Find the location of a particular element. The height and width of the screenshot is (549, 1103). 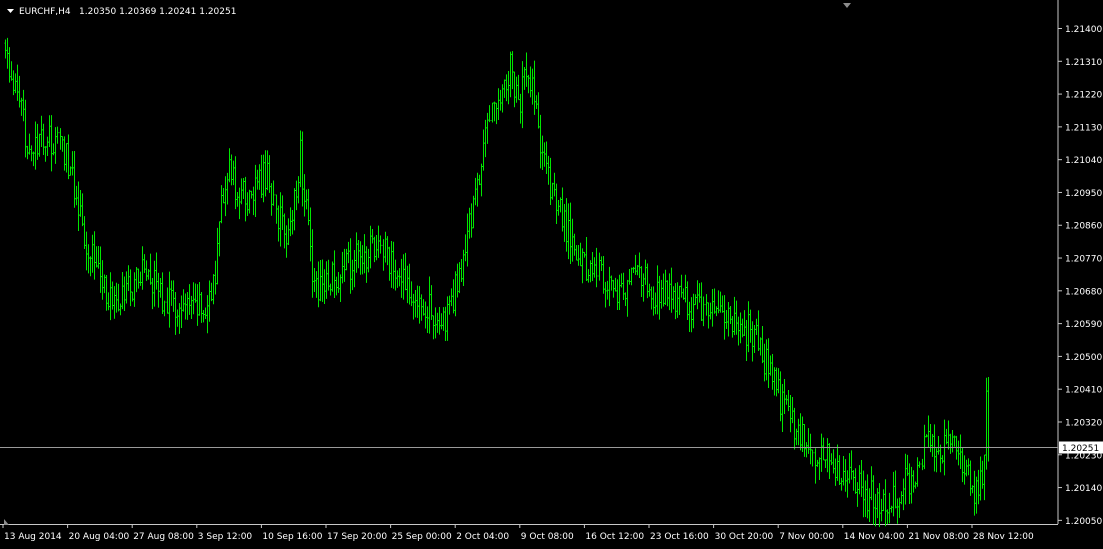

price-tick-label: 1.21220 is located at coordinates (1083, 96).